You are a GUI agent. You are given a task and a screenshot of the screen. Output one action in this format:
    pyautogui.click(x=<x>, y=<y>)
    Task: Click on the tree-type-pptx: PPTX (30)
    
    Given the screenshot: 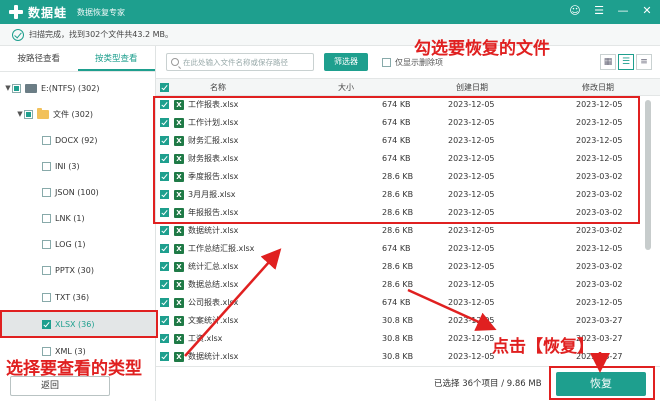 What is the action you would take?
    pyautogui.click(x=78, y=270)
    